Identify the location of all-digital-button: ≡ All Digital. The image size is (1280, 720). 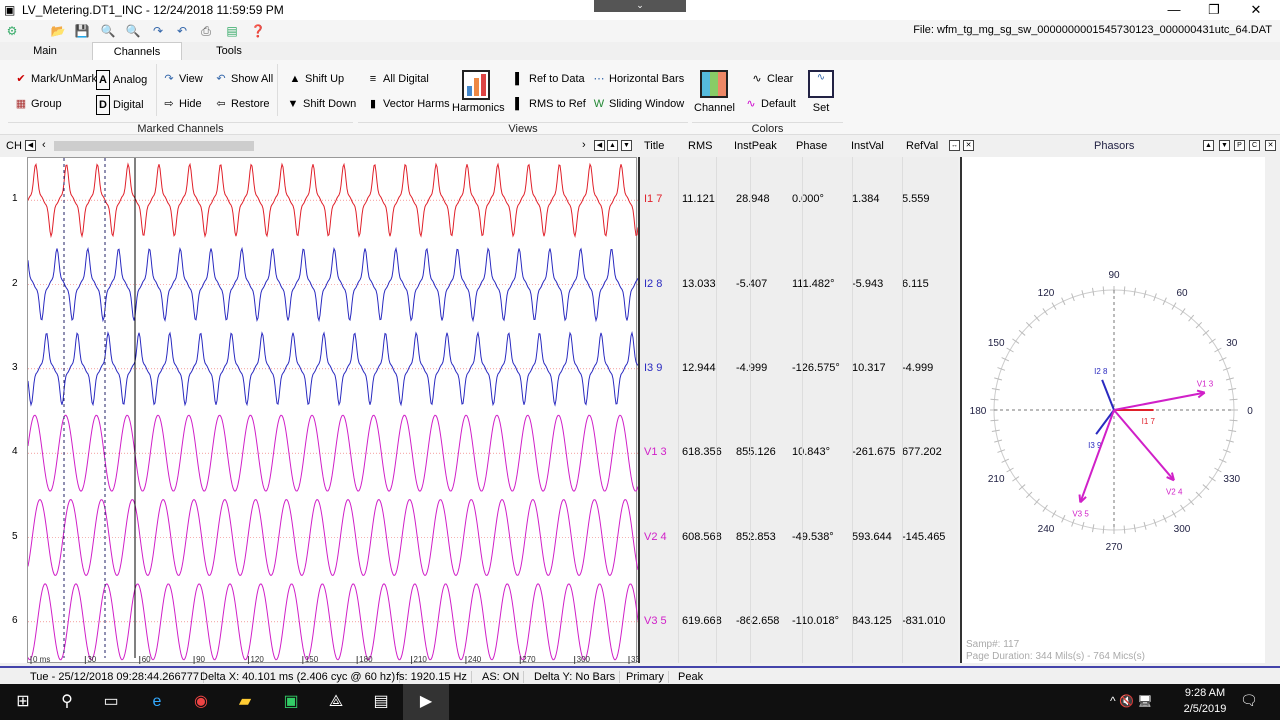
(397, 79).